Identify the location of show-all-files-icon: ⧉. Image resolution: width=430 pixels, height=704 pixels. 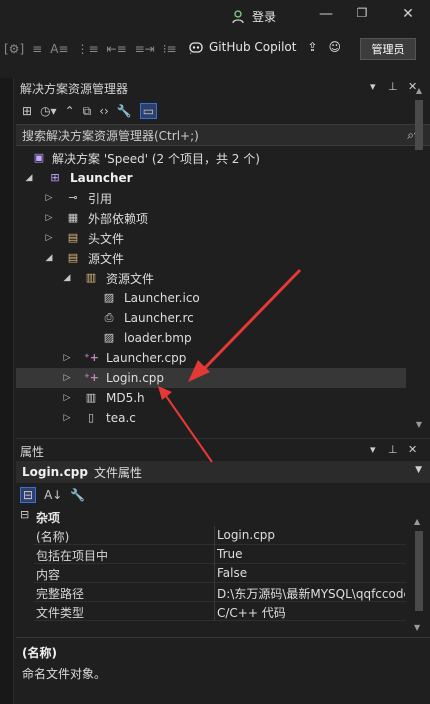
(87, 111).